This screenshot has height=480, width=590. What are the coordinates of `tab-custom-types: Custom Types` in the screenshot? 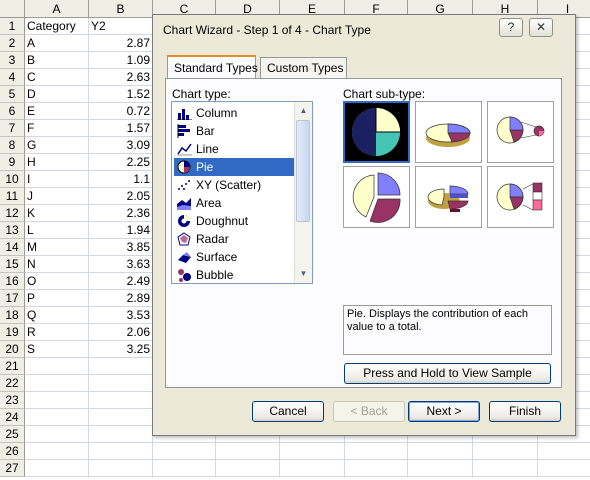 It's located at (303, 67).